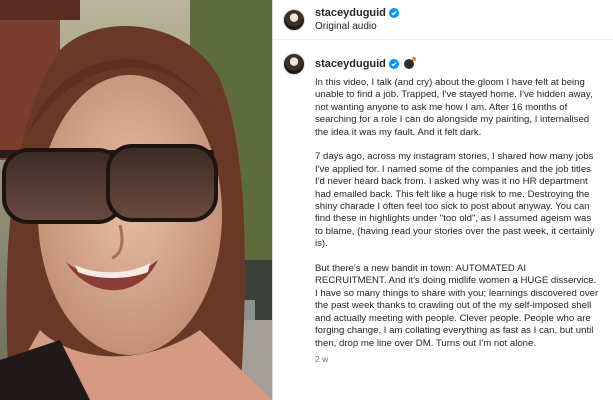 This screenshot has height=400, width=613. Describe the element at coordinates (350, 64) in the screenshot. I see `caption-username-link: staceyduguid` at that location.